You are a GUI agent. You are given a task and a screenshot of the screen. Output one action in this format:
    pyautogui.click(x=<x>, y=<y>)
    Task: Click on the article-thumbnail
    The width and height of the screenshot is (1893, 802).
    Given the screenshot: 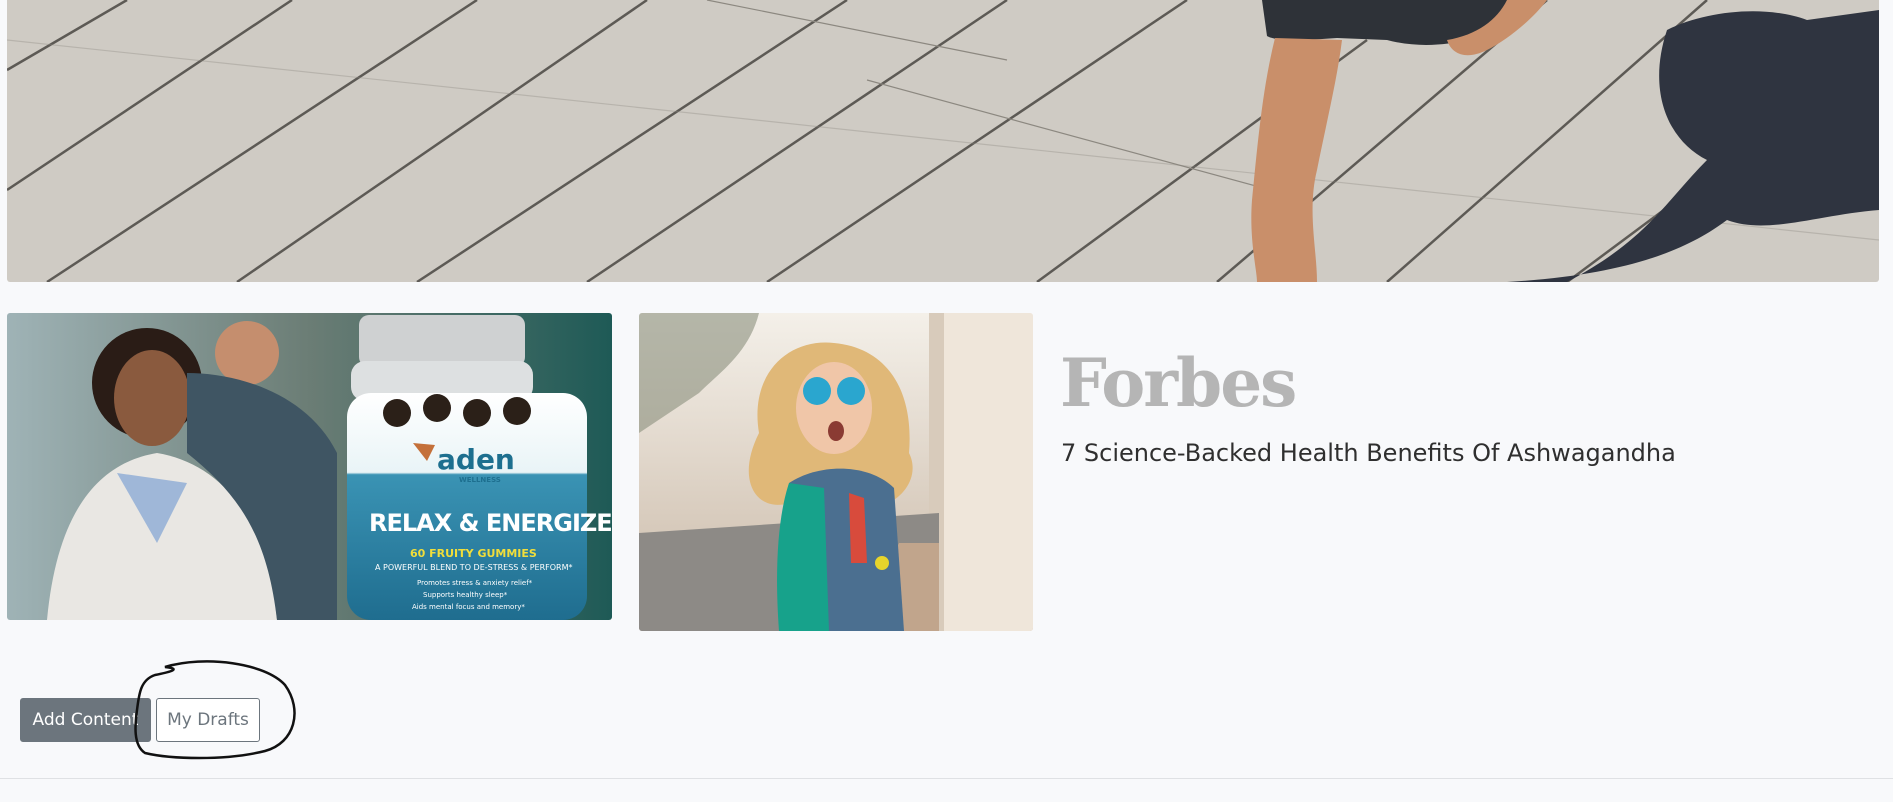 What is the action you would take?
    pyautogui.click(x=836, y=472)
    